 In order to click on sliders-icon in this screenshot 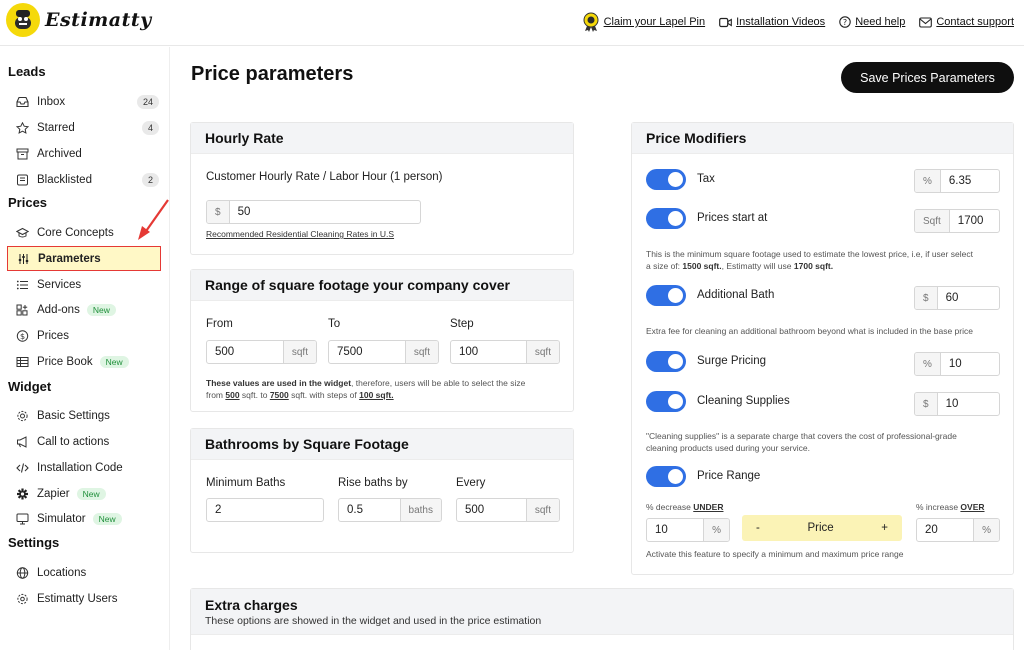, I will do `click(23, 258)`.